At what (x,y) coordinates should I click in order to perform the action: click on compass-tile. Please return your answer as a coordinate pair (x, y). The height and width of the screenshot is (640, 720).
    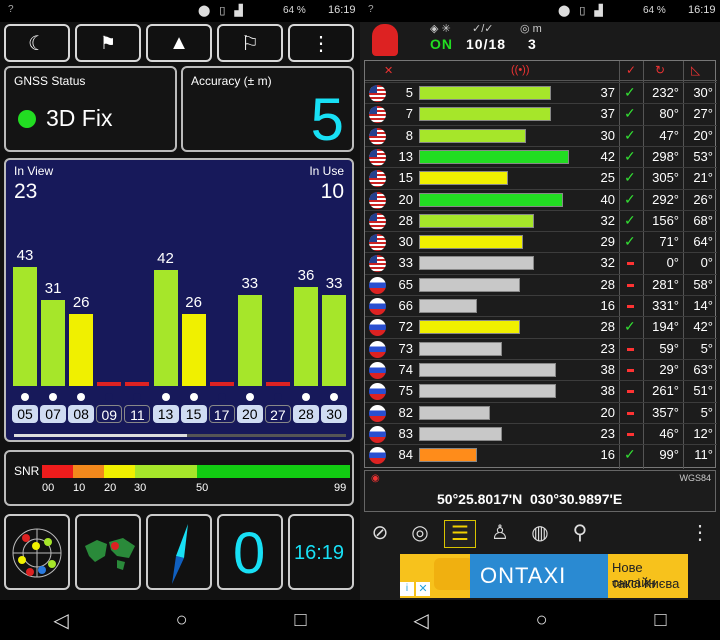
    Looking at the image, I should click on (179, 552).